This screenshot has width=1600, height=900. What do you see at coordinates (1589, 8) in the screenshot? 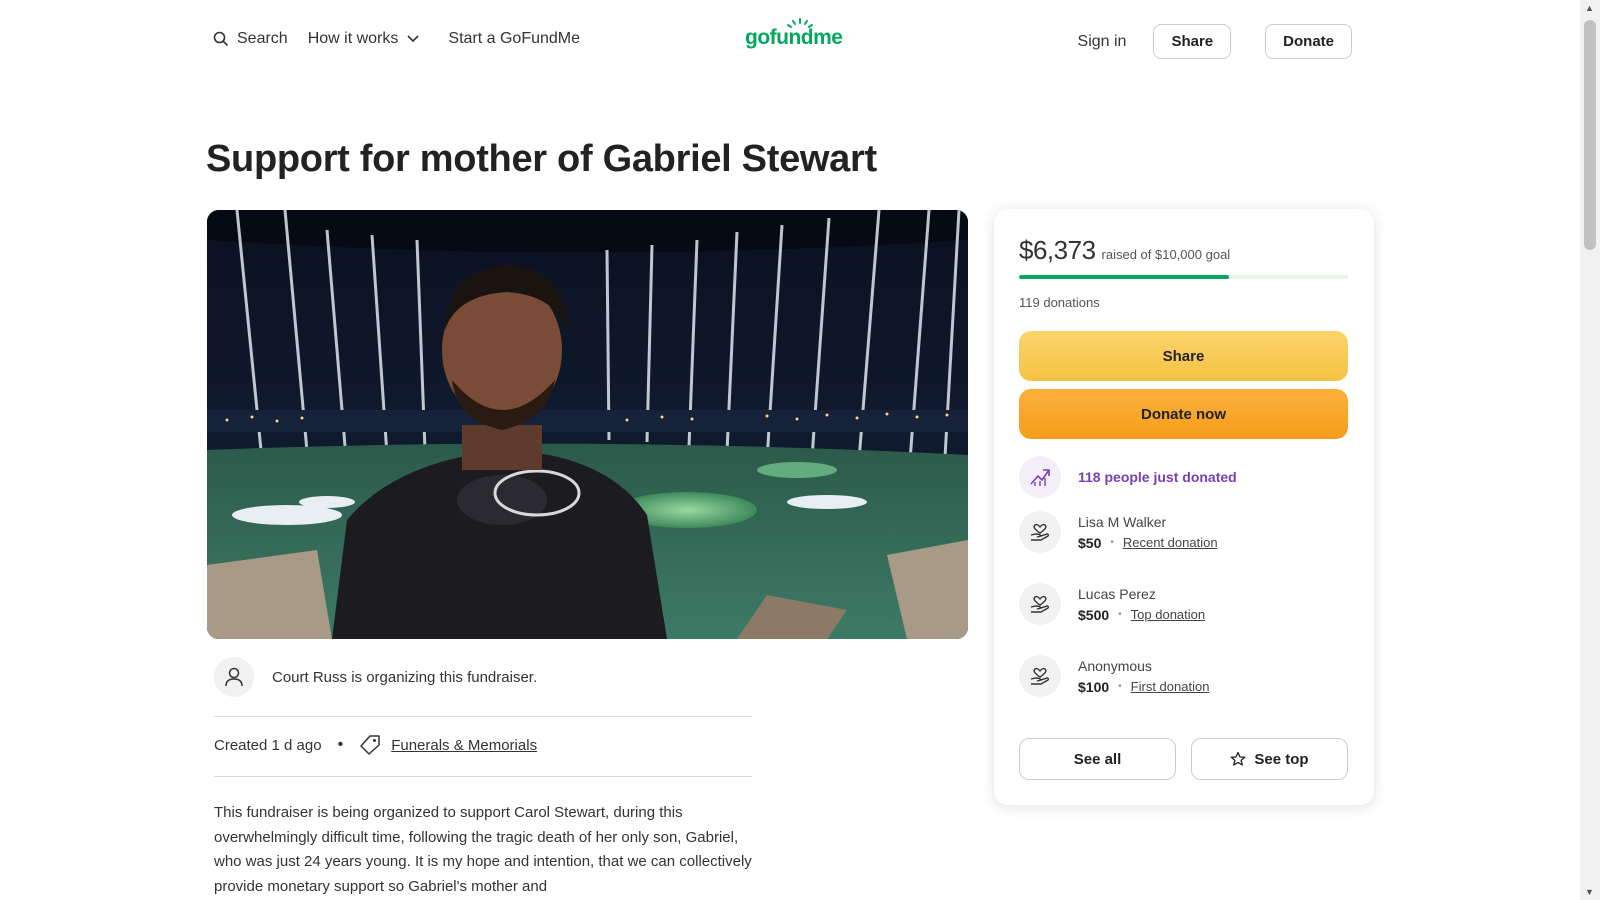
I see `scroll-up-icon: ▲` at bounding box center [1589, 8].